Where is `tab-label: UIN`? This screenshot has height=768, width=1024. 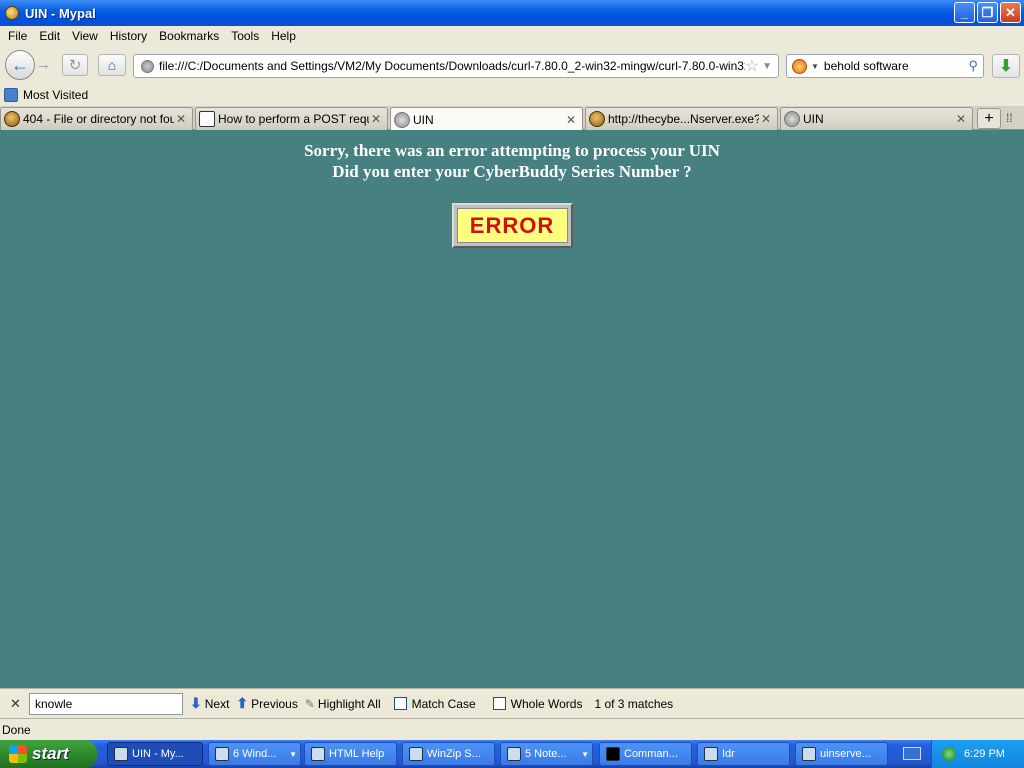 tab-label: UIN is located at coordinates (423, 119).